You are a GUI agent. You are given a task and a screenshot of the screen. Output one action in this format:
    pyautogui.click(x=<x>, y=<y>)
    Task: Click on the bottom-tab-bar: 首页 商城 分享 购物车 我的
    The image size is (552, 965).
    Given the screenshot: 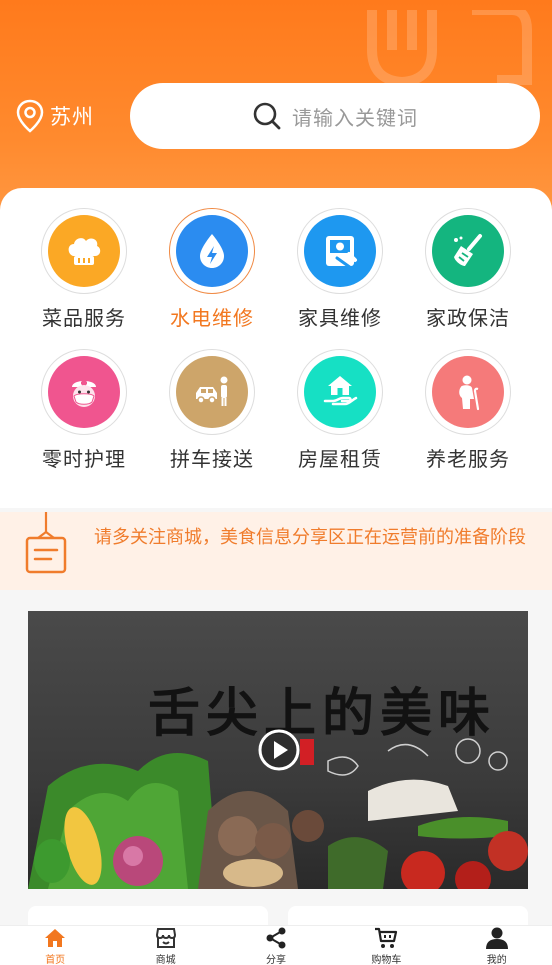 What is the action you would take?
    pyautogui.click(x=276, y=945)
    